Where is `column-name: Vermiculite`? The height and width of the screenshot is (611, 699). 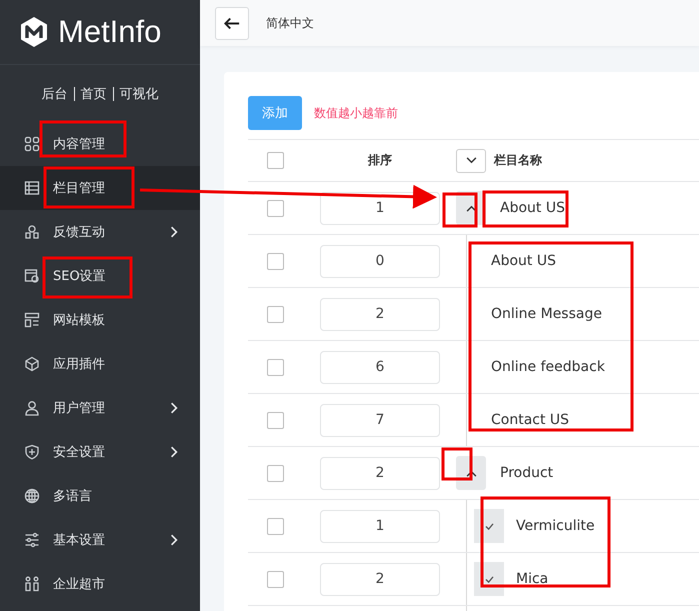
column-name: Vermiculite is located at coordinates (555, 526).